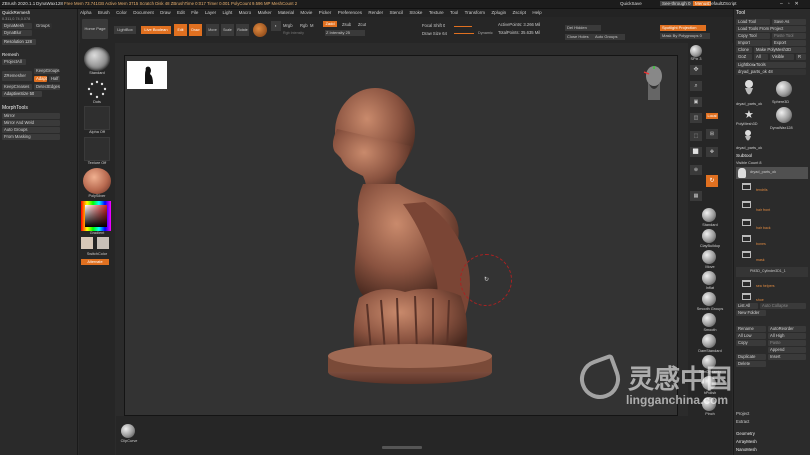 Image resolution: width=810 pixels, height=455 pixels. Describe the element at coordinates (696, 118) in the screenshot. I see `aahalf-icon: ◫` at that location.